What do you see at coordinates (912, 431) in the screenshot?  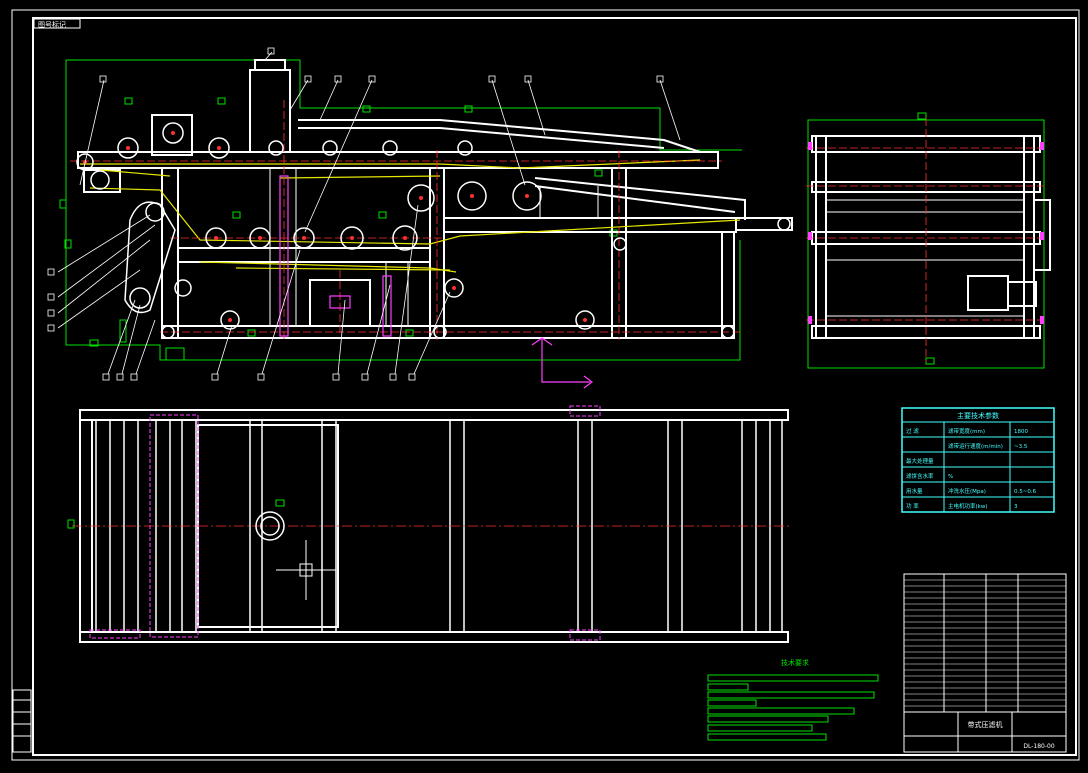 I see `spec-row-group: 过 滤` at bounding box center [912, 431].